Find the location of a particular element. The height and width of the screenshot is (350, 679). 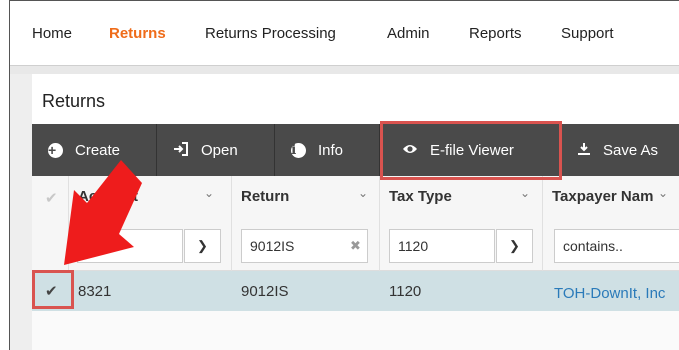

annotation-arrow-icon is located at coordinates (103, 212).